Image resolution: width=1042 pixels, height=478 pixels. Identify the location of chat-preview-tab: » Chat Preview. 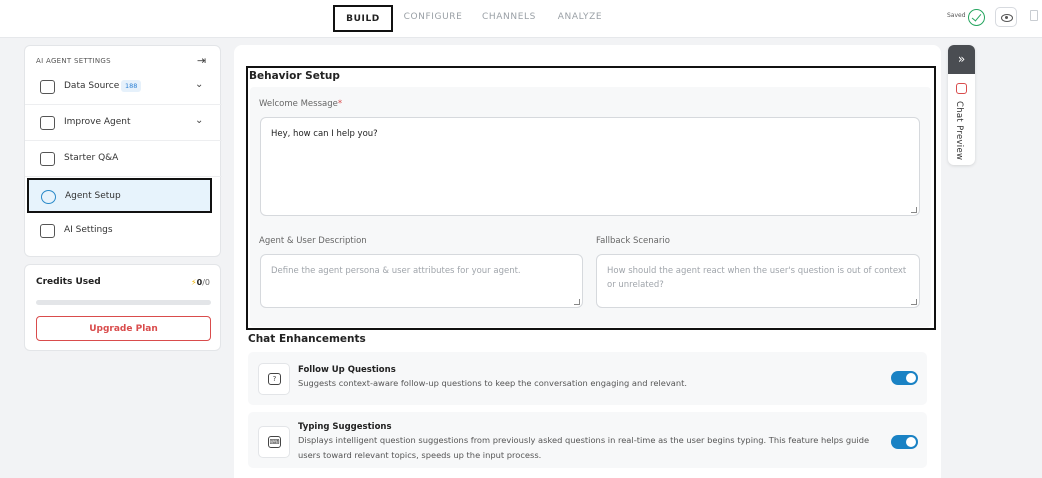
(961, 105).